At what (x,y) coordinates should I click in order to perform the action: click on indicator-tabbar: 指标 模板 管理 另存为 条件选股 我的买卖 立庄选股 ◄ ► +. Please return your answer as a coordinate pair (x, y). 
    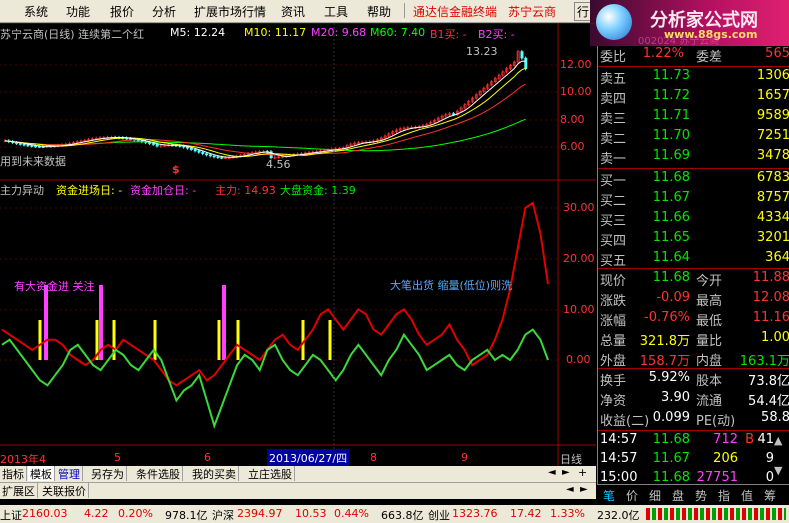
    Looking at the image, I should click on (298, 474).